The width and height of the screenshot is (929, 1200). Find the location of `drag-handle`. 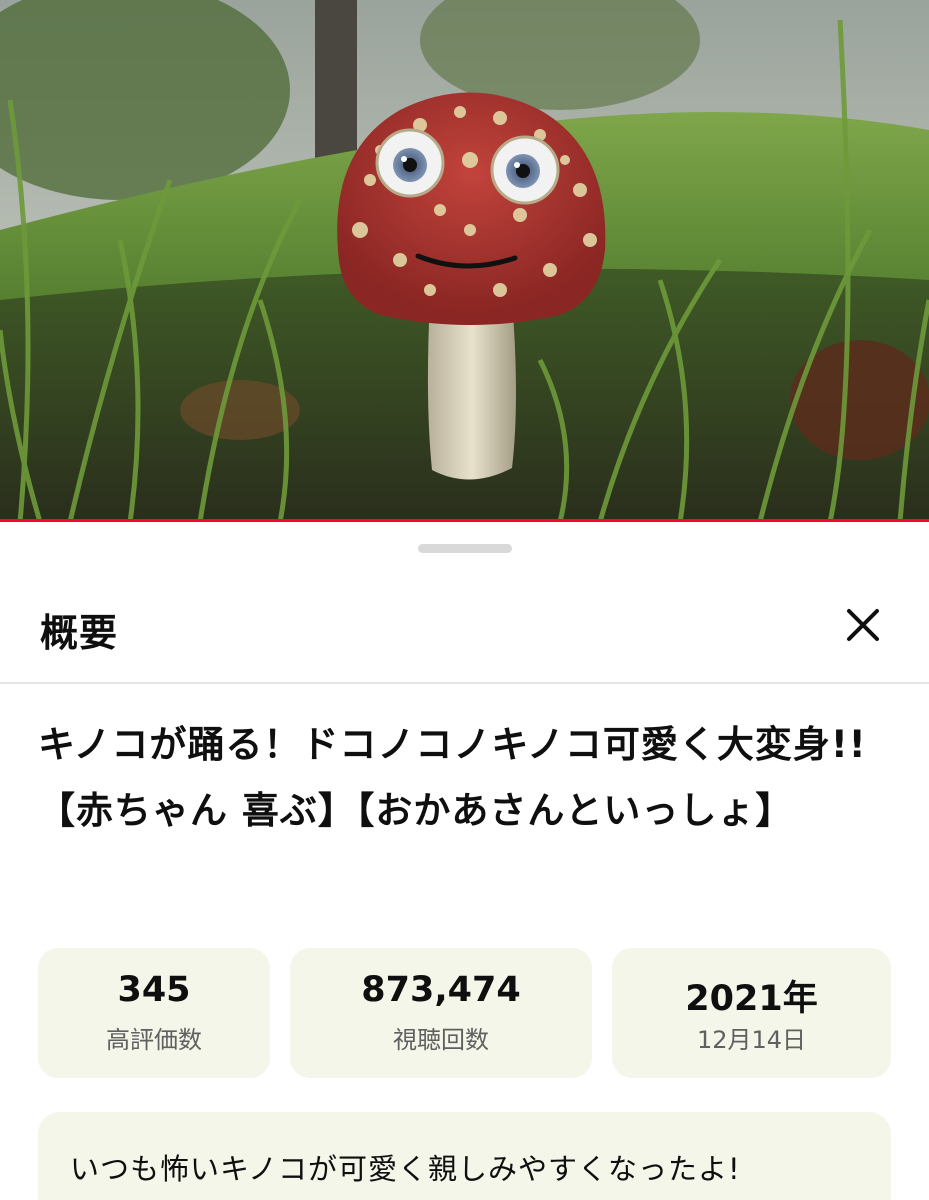

drag-handle is located at coordinates (465, 548).